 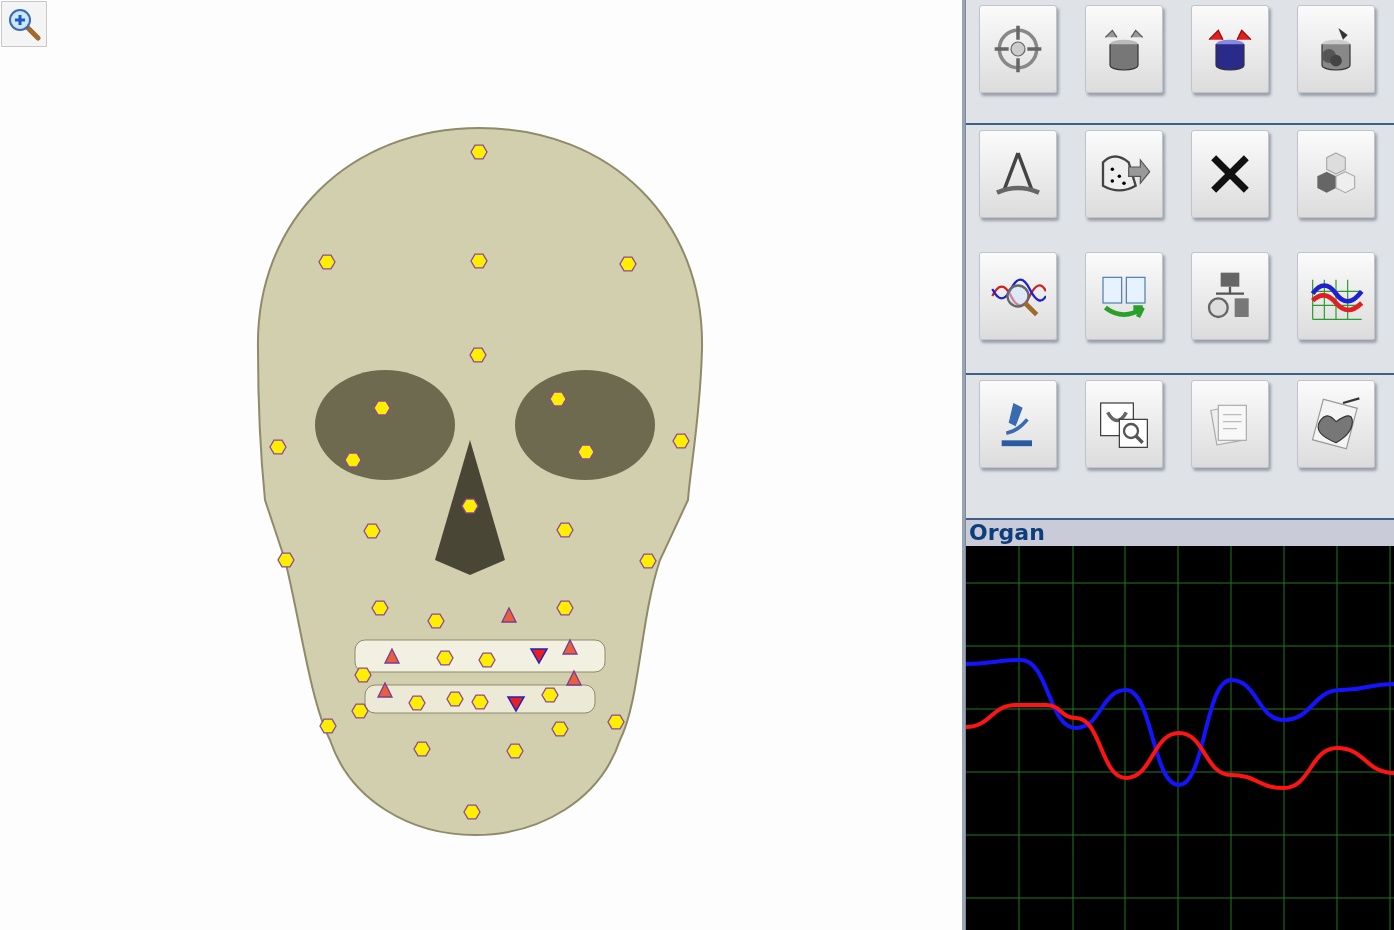 I want to click on zoom-in-icon, so click(x=24, y=24).